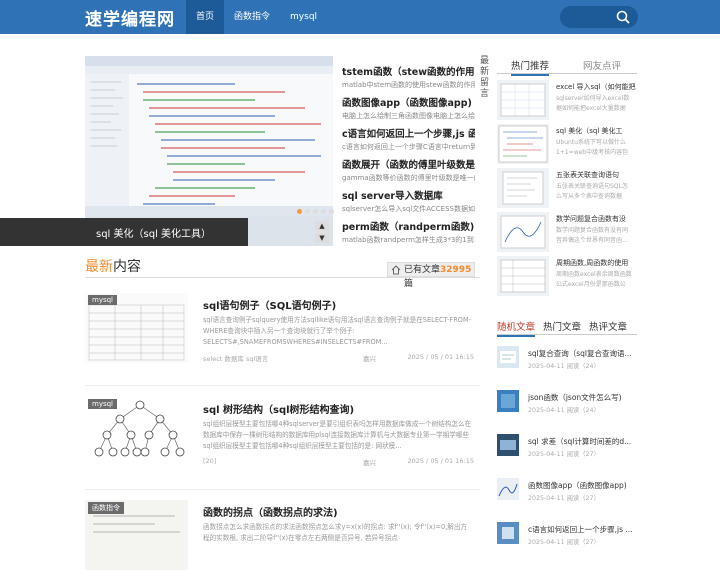 This screenshot has width=720, height=570. What do you see at coordinates (209, 136) in the screenshot?
I see `slider-image` at bounding box center [209, 136].